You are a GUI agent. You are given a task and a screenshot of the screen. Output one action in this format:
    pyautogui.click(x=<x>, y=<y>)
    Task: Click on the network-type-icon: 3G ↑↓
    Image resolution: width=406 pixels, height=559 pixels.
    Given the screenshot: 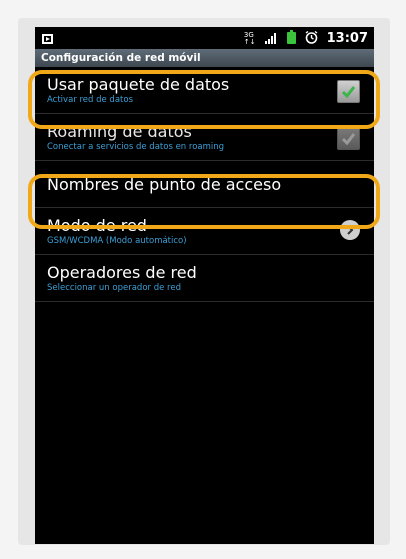 What is the action you would take?
    pyautogui.click(x=249, y=38)
    